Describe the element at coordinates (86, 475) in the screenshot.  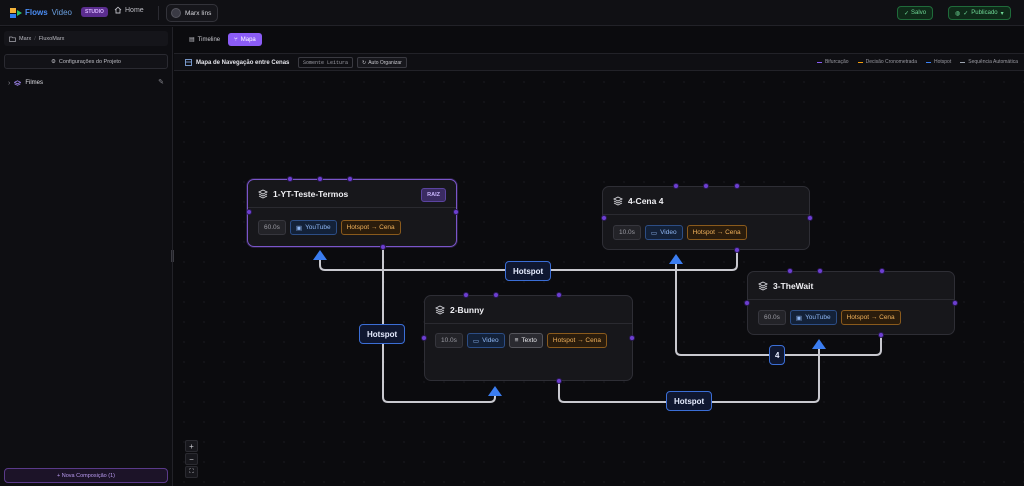
I see `new-composition-button: + Nova Composição (1)` at that location.